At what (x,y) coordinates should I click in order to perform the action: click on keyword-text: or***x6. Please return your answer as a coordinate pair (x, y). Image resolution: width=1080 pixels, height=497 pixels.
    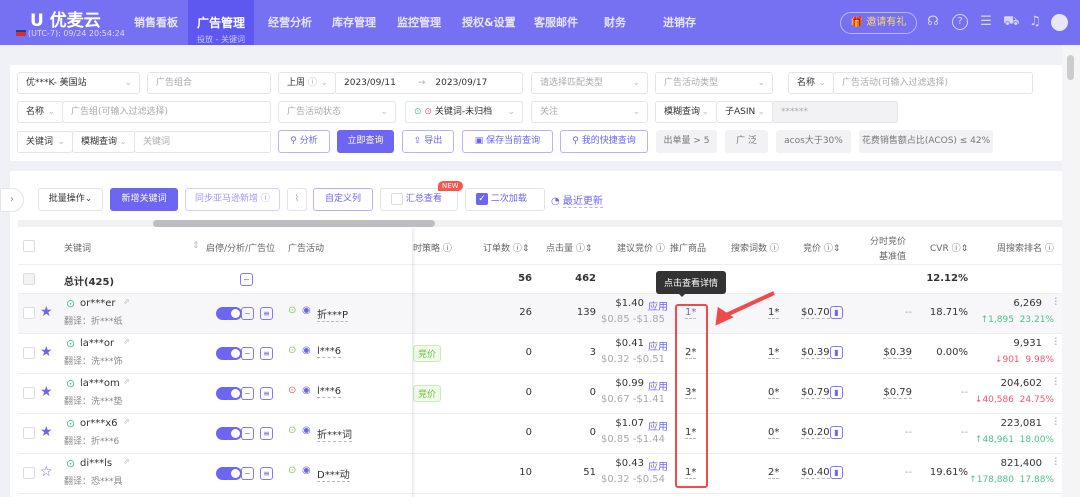
    Looking at the image, I should click on (99, 423).